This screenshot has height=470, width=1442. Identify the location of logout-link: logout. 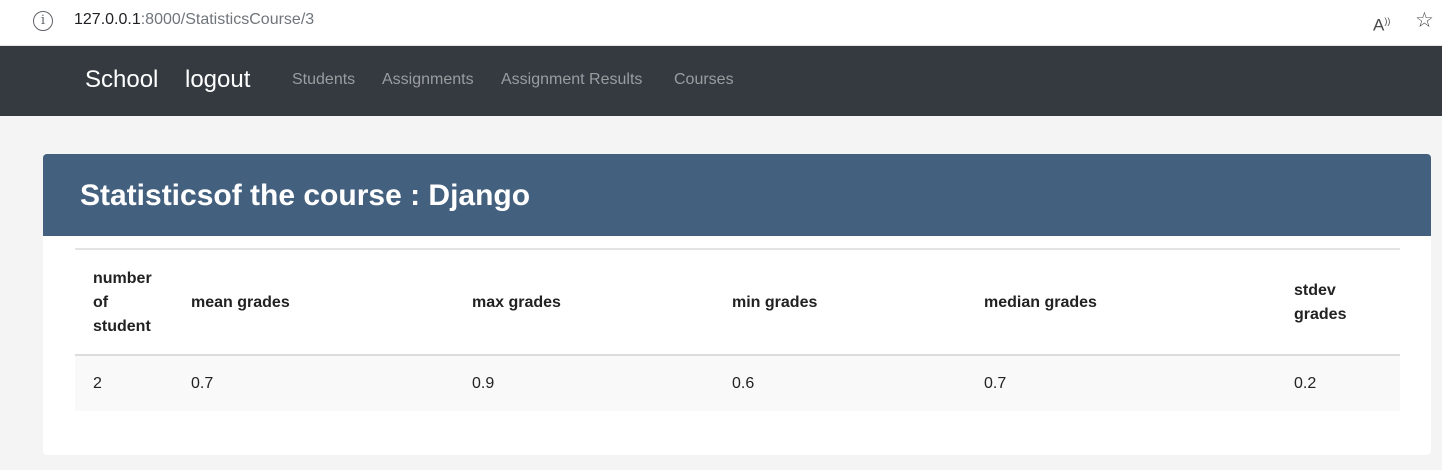
(217, 80).